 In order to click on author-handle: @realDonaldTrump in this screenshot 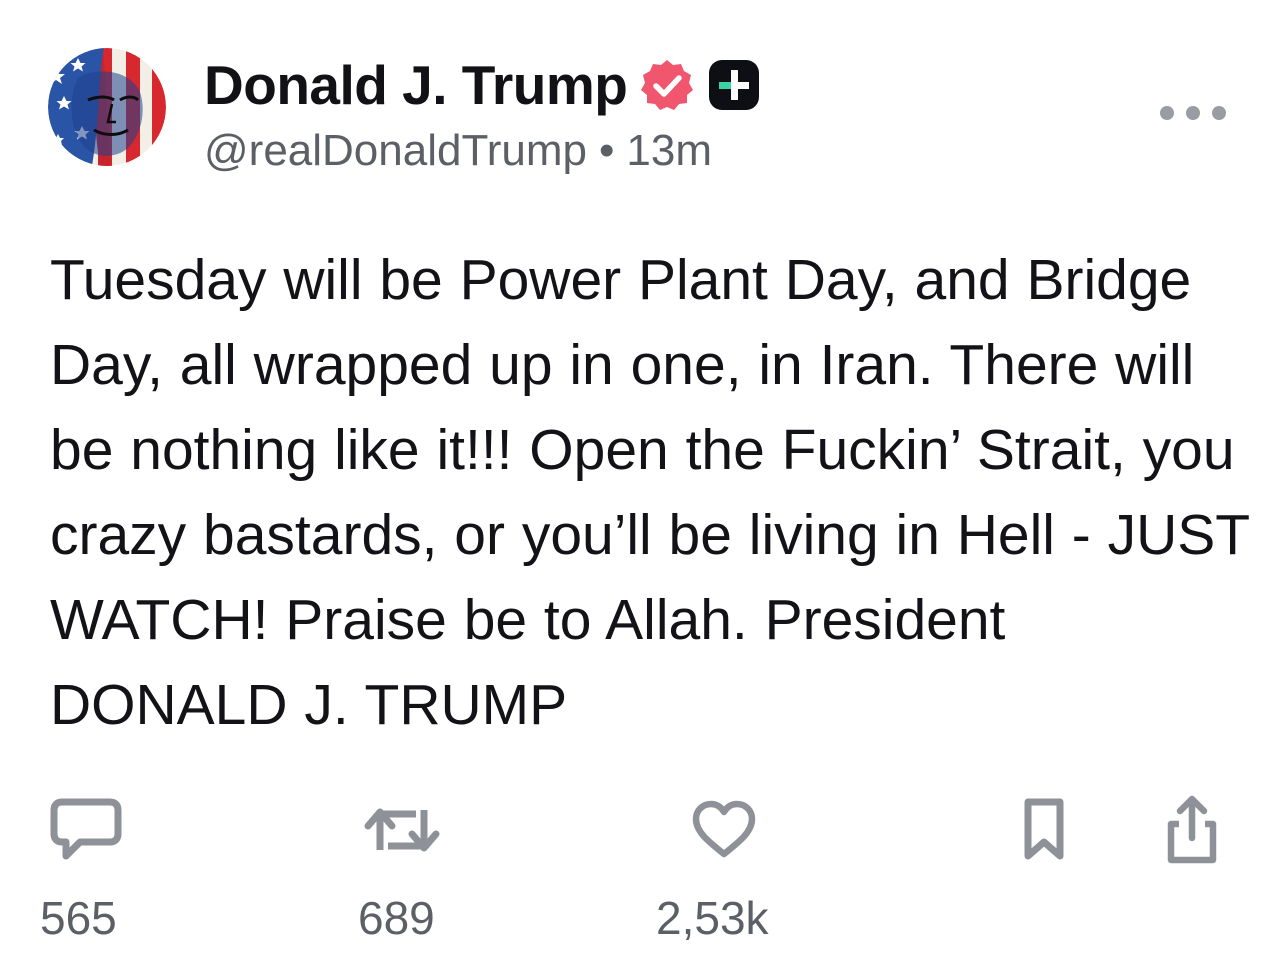, I will do `click(395, 150)`.